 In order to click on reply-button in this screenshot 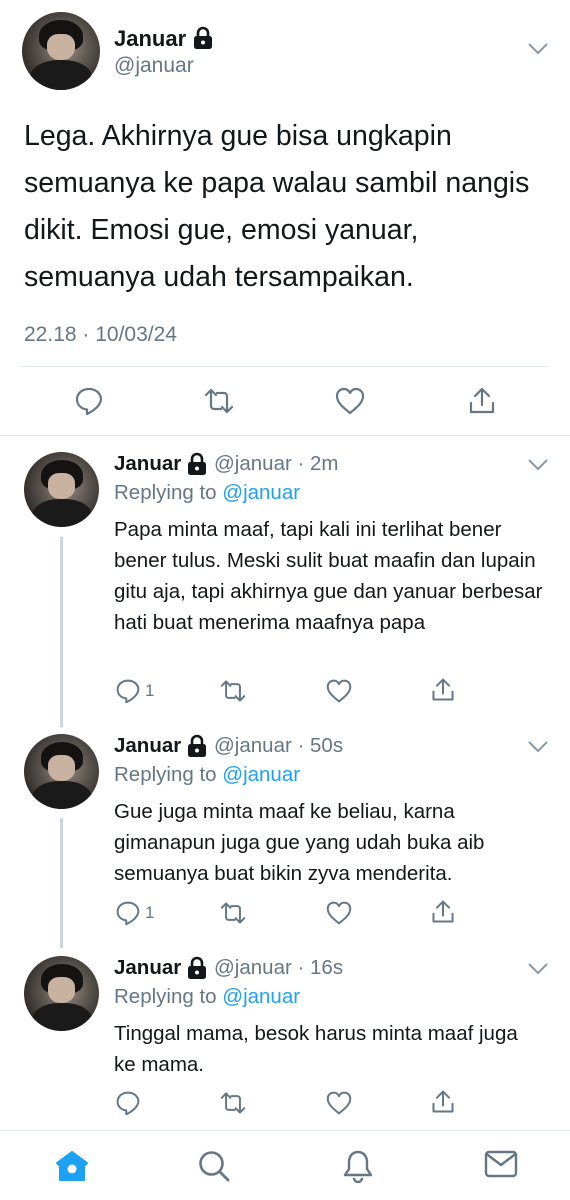, I will do `click(130, 1103)`.